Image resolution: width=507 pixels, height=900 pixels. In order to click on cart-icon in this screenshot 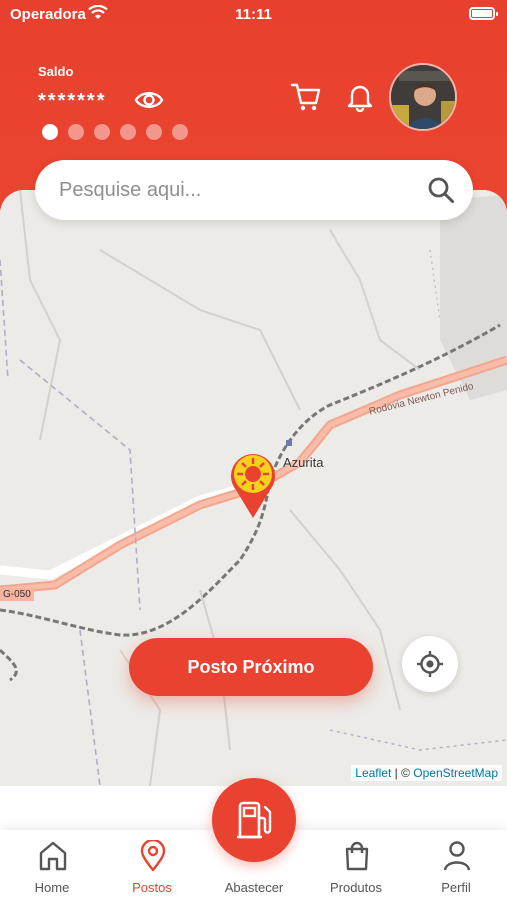, I will do `click(306, 97)`.